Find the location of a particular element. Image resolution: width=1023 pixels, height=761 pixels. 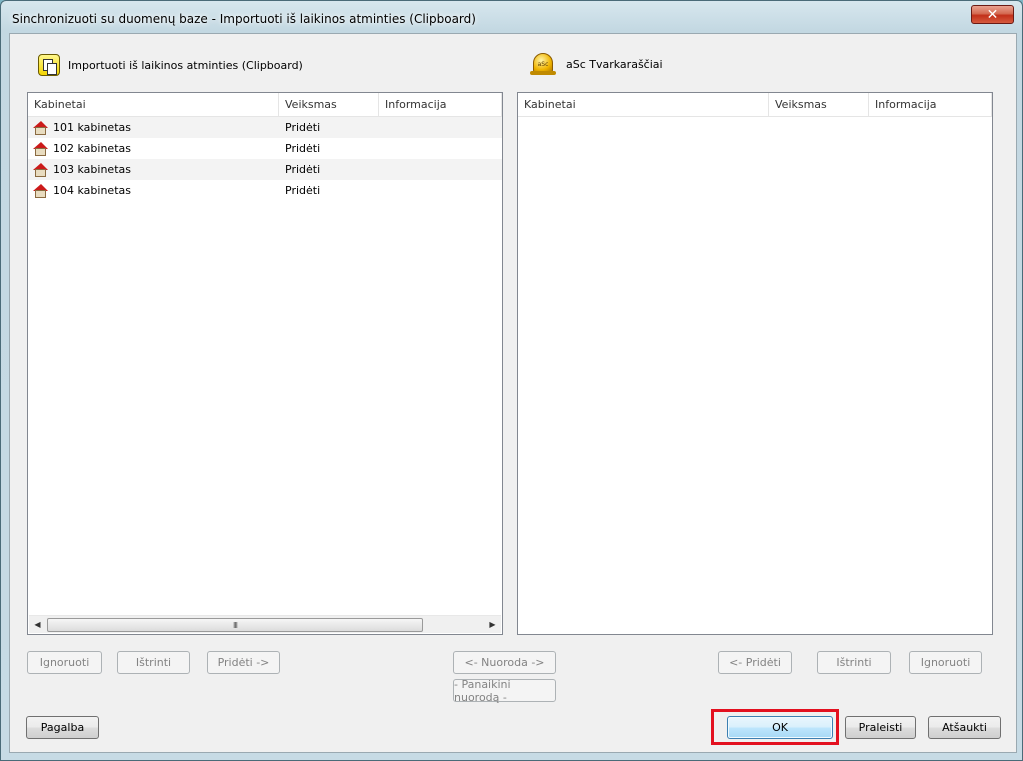

link-button: <- Nuoroda -> is located at coordinates (504, 662).